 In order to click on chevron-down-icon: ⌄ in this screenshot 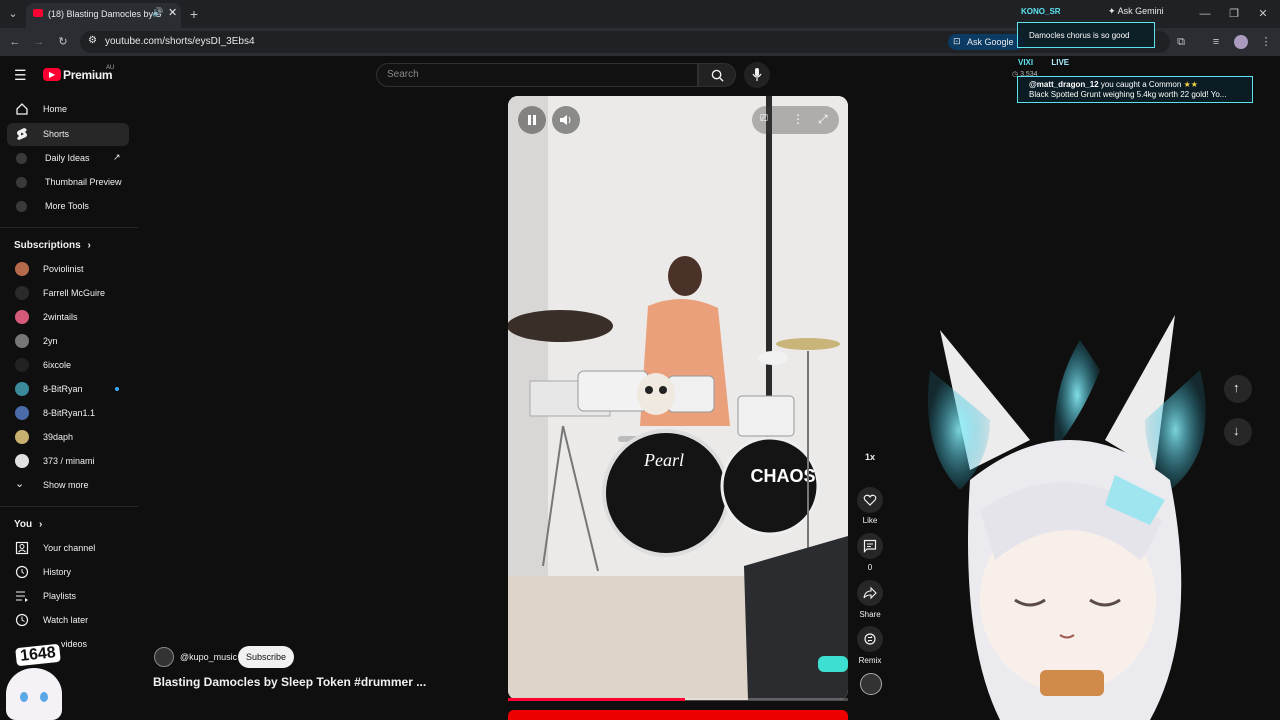, I will do `click(20, 484)`.